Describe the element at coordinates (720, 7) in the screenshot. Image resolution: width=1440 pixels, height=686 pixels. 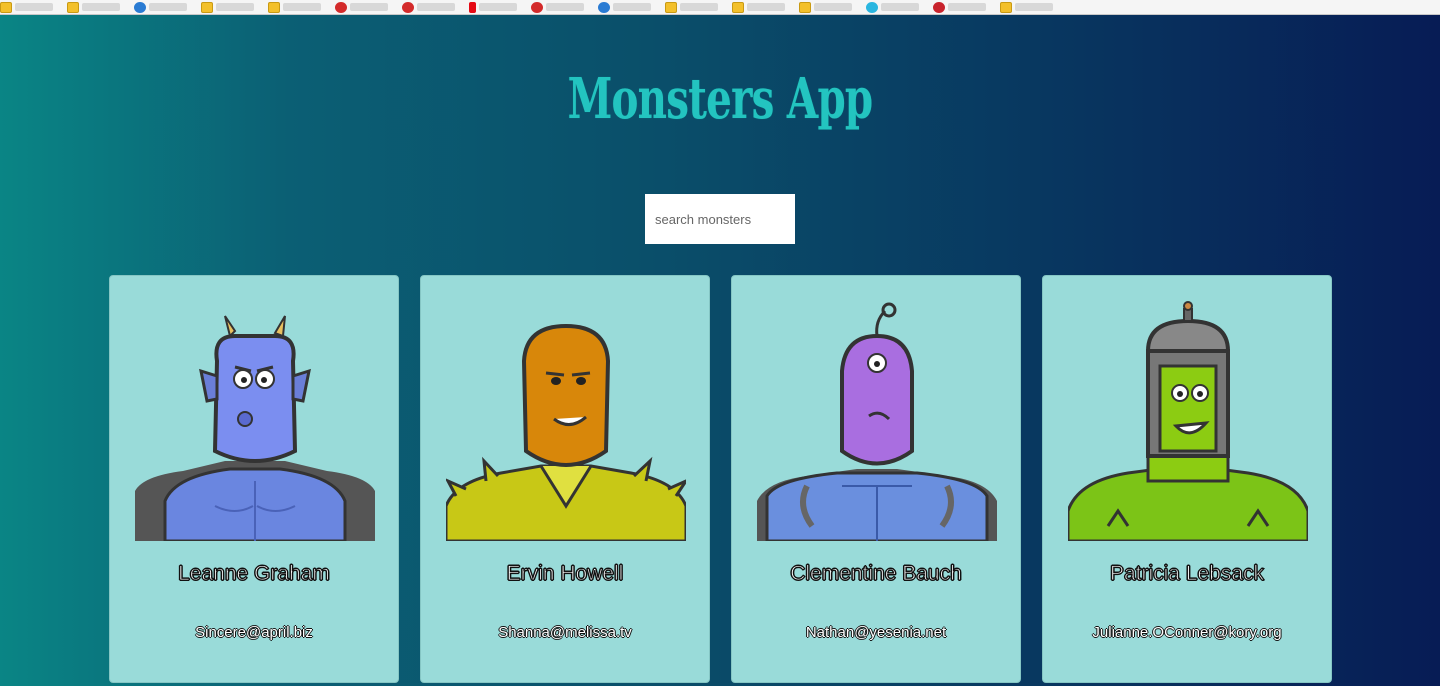
I see `bookmarks-bar` at that location.